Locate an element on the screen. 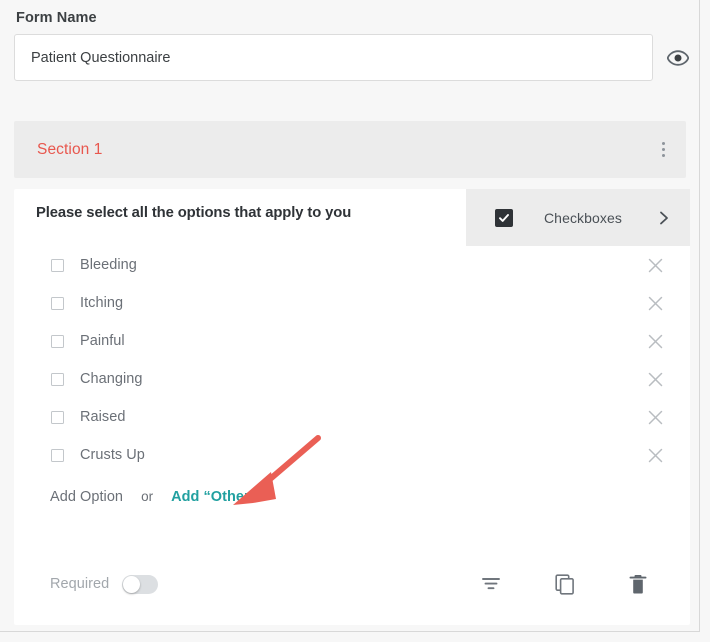 This screenshot has height=642, width=710. option-row: Itching is located at coordinates (352, 303).